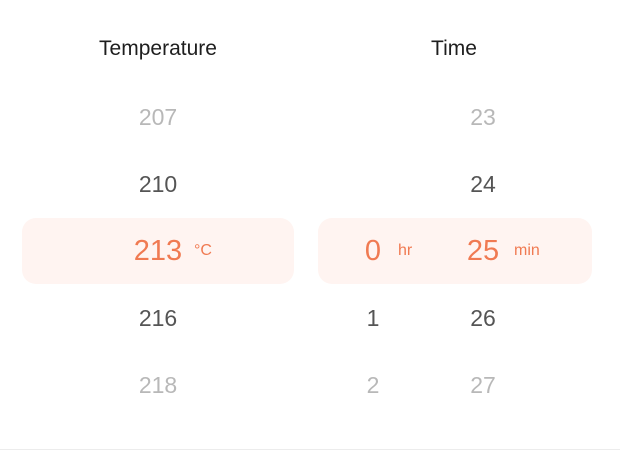 The width and height of the screenshot is (620, 450). I want to click on minutes-option: 27, so click(483, 385).